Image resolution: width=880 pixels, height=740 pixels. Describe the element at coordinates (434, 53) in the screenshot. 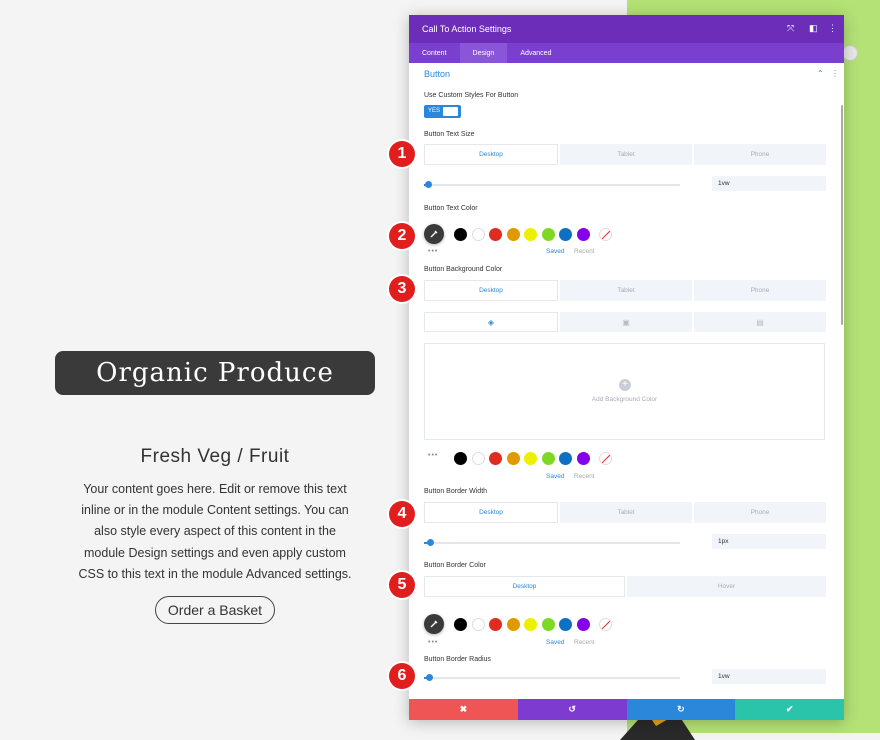

I see `tab-content: Content` at that location.